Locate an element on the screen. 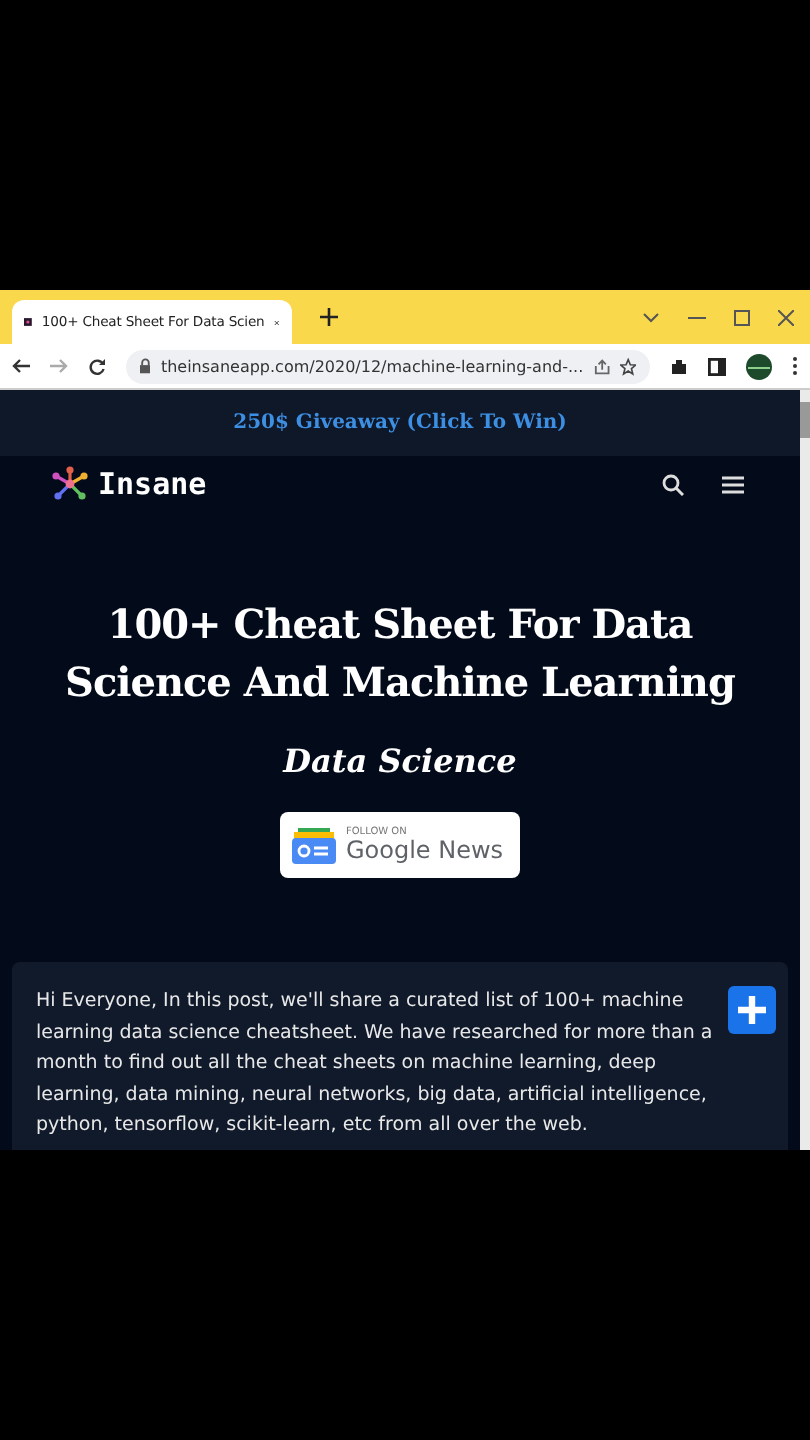 Image resolution: width=810 pixels, height=1440 pixels. search-icon is located at coordinates (673, 484).